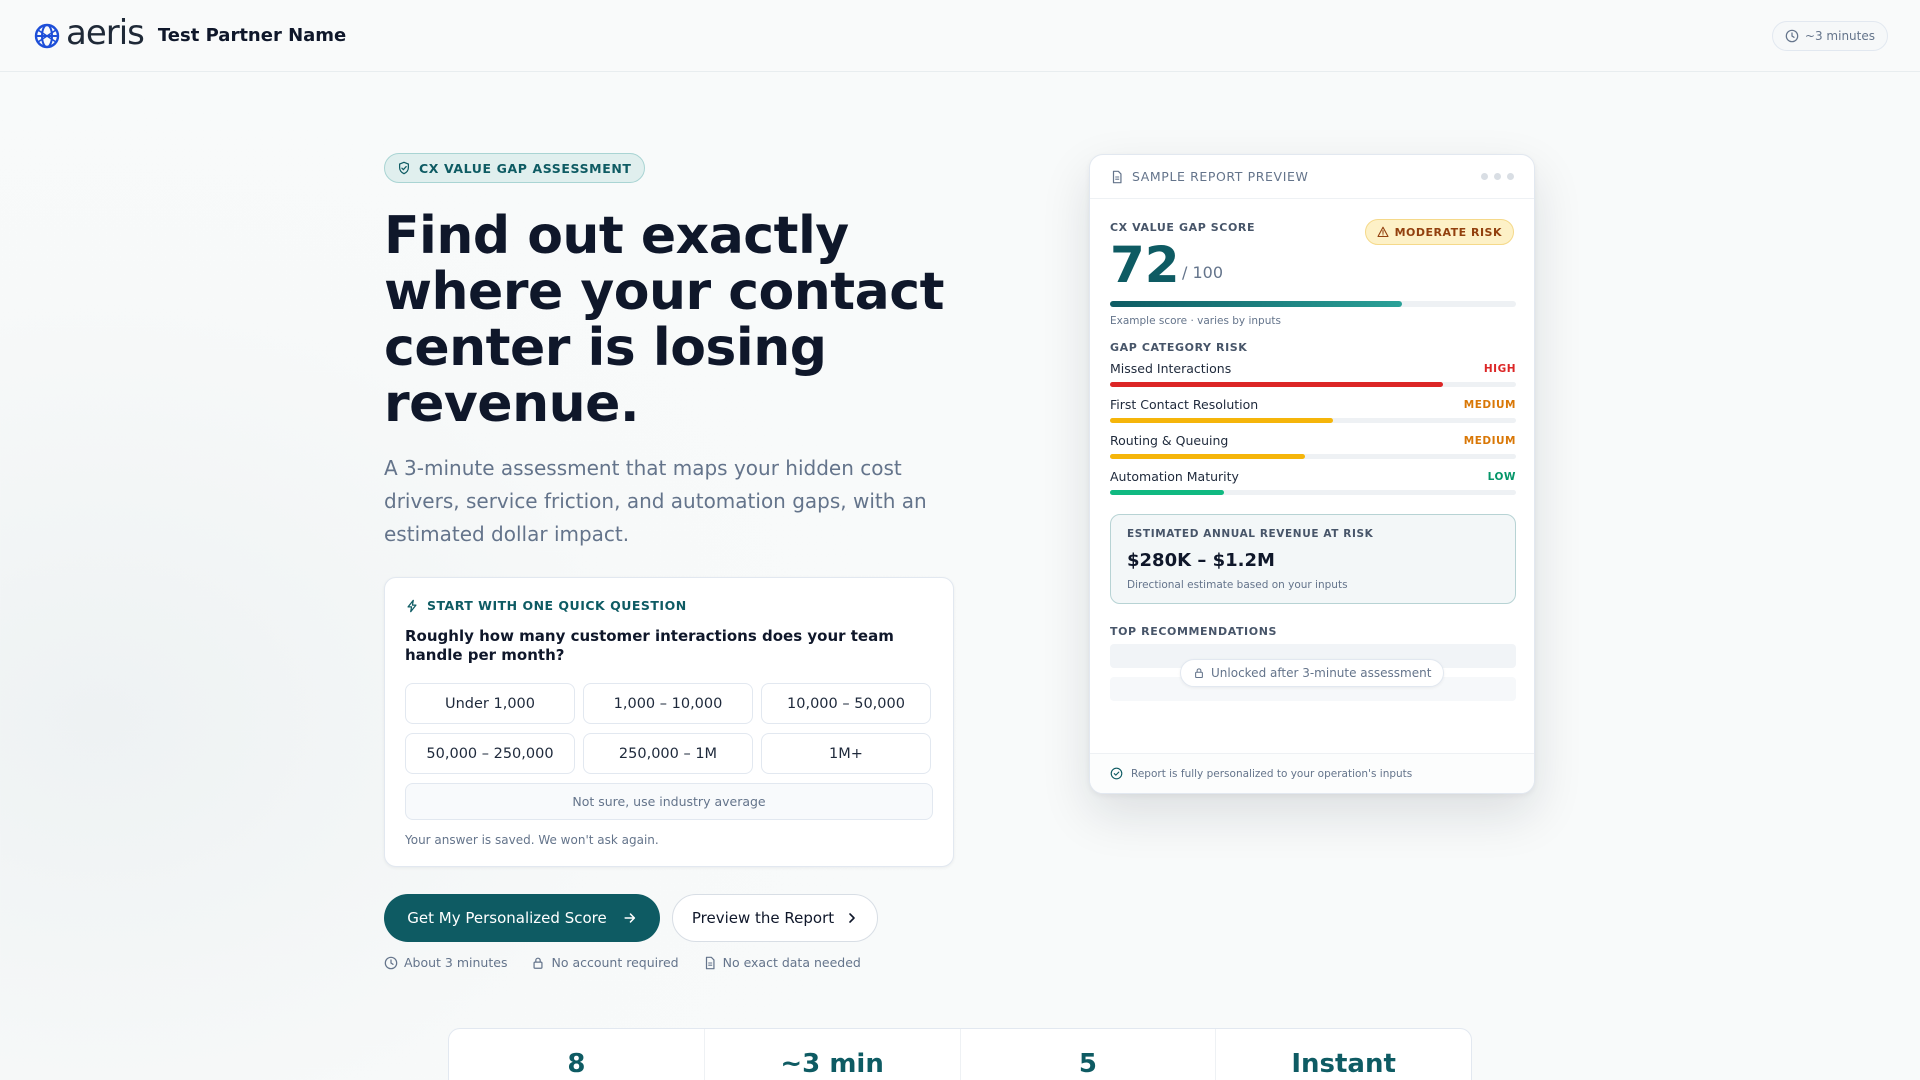 This screenshot has width=1920, height=1080. What do you see at coordinates (1501, 477) in the screenshot?
I see `gap-level: LOW` at bounding box center [1501, 477].